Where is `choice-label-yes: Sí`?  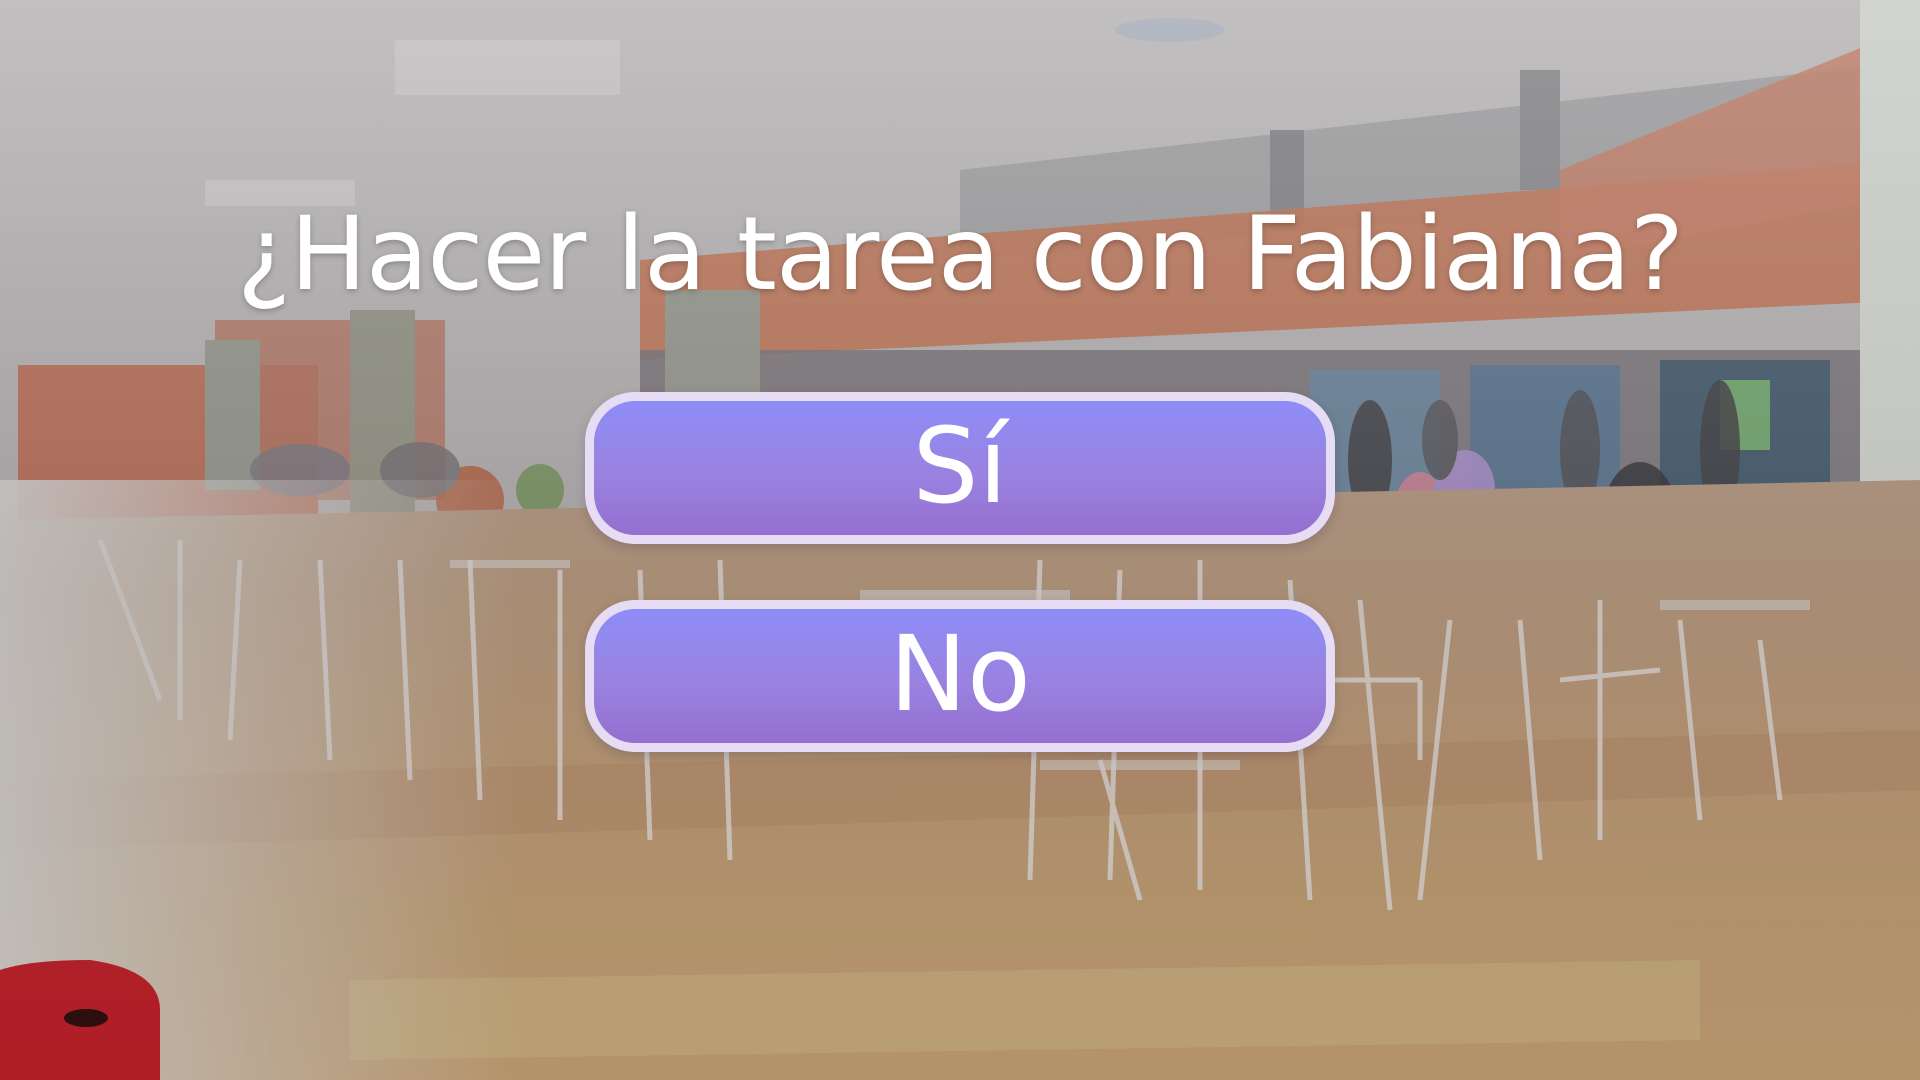 choice-label-yes: Sí is located at coordinates (960, 466).